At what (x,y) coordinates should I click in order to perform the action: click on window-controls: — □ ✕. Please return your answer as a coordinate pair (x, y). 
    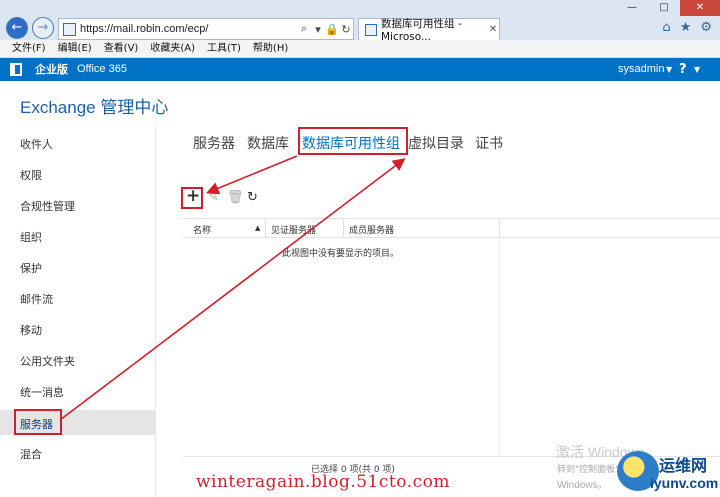
    Looking at the image, I should click on (668, 8).